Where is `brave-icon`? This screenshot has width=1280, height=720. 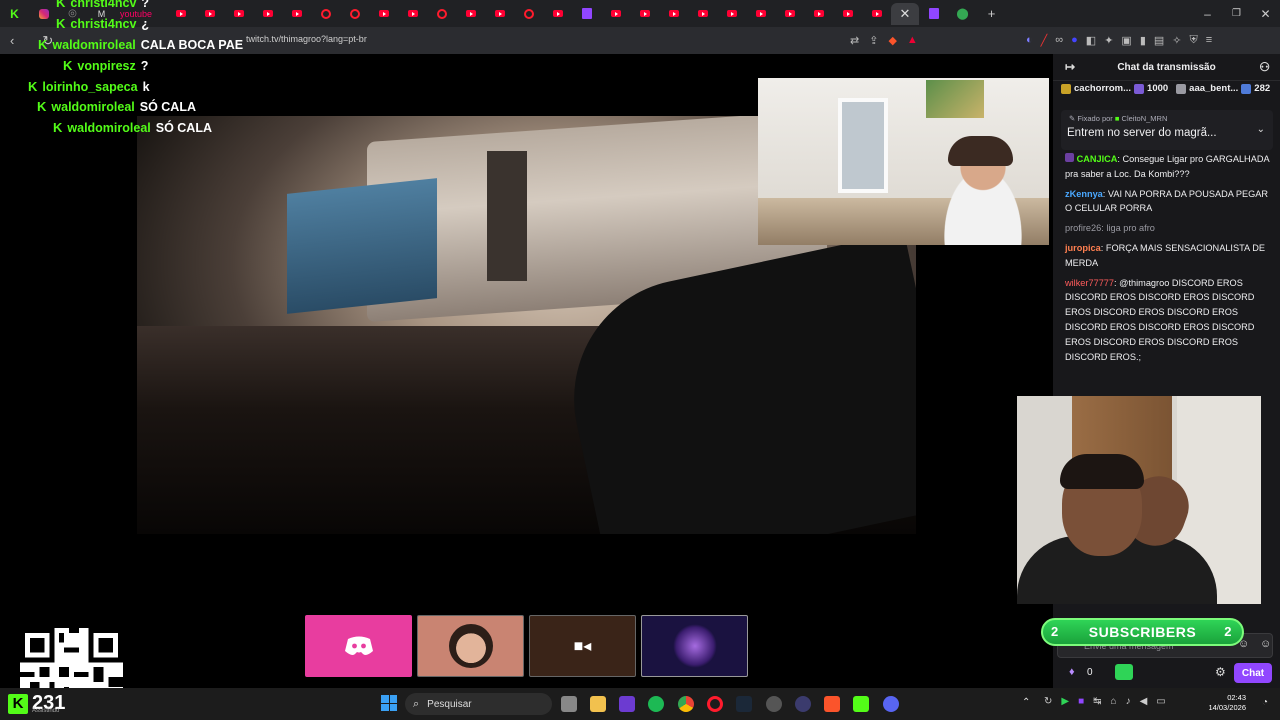
brave-icon is located at coordinates (832, 704).